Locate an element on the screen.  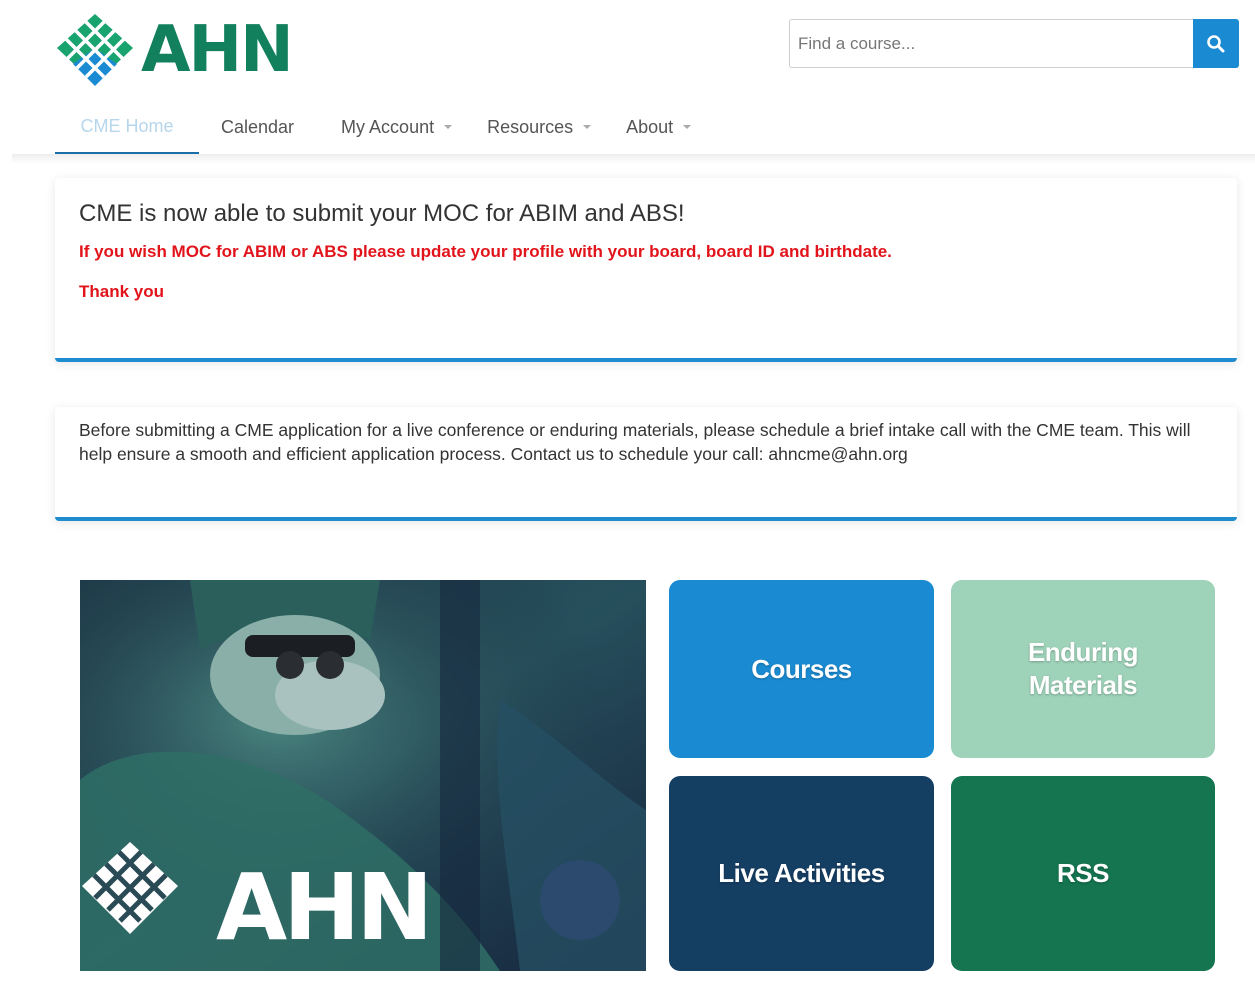
logo-wordmark: AHN is located at coordinates (217, 50).